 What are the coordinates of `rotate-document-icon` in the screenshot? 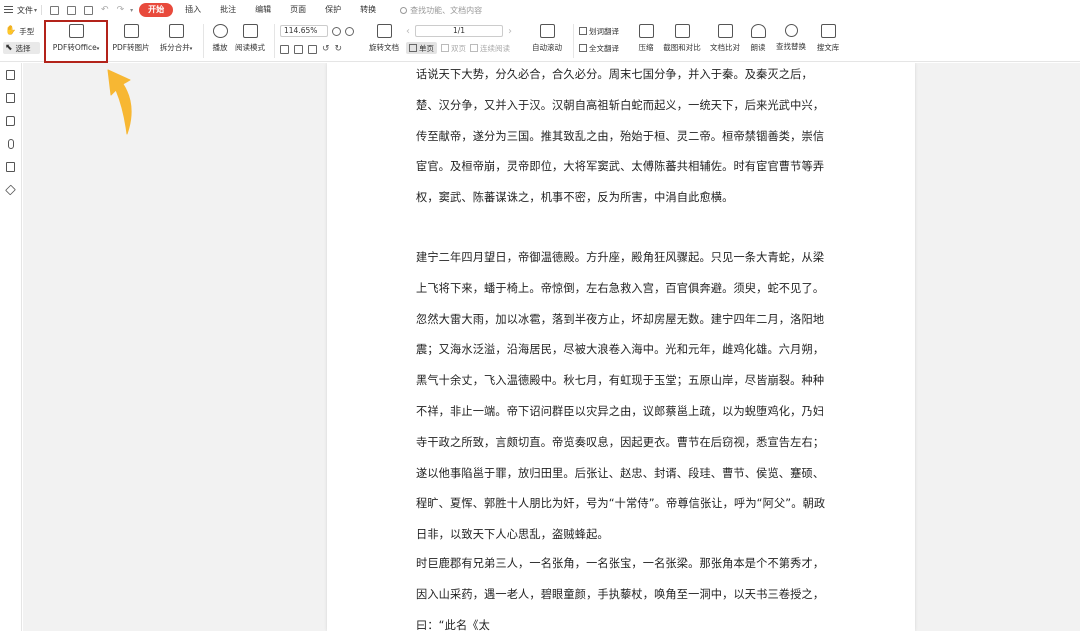 It's located at (384, 31).